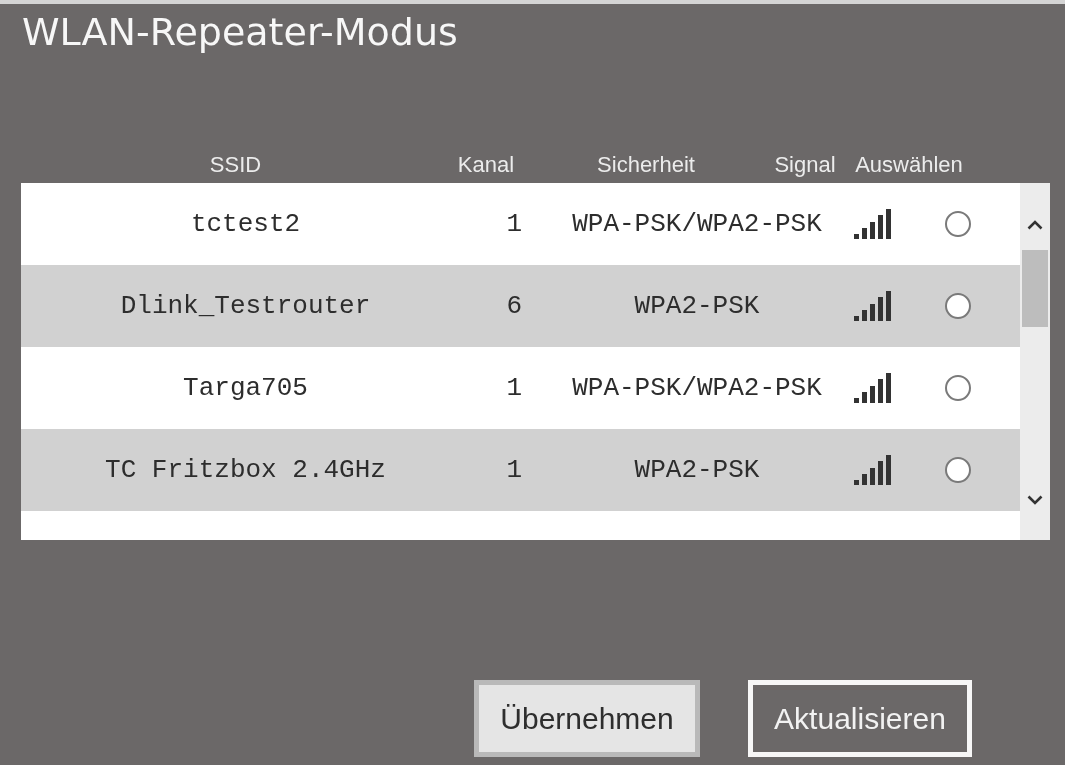 The height and width of the screenshot is (765, 1065). Describe the element at coordinates (909, 164) in the screenshot. I see `column-header: Auswählen` at that location.